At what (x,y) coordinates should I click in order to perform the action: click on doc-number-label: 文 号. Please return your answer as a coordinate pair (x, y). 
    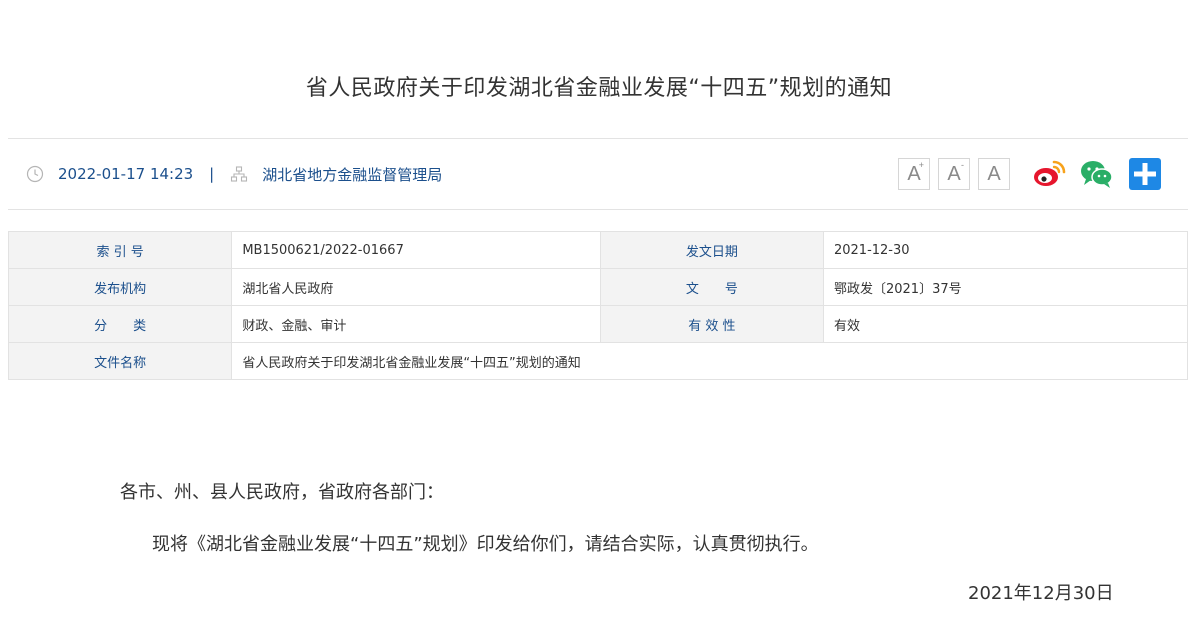
    Looking at the image, I should click on (711, 287).